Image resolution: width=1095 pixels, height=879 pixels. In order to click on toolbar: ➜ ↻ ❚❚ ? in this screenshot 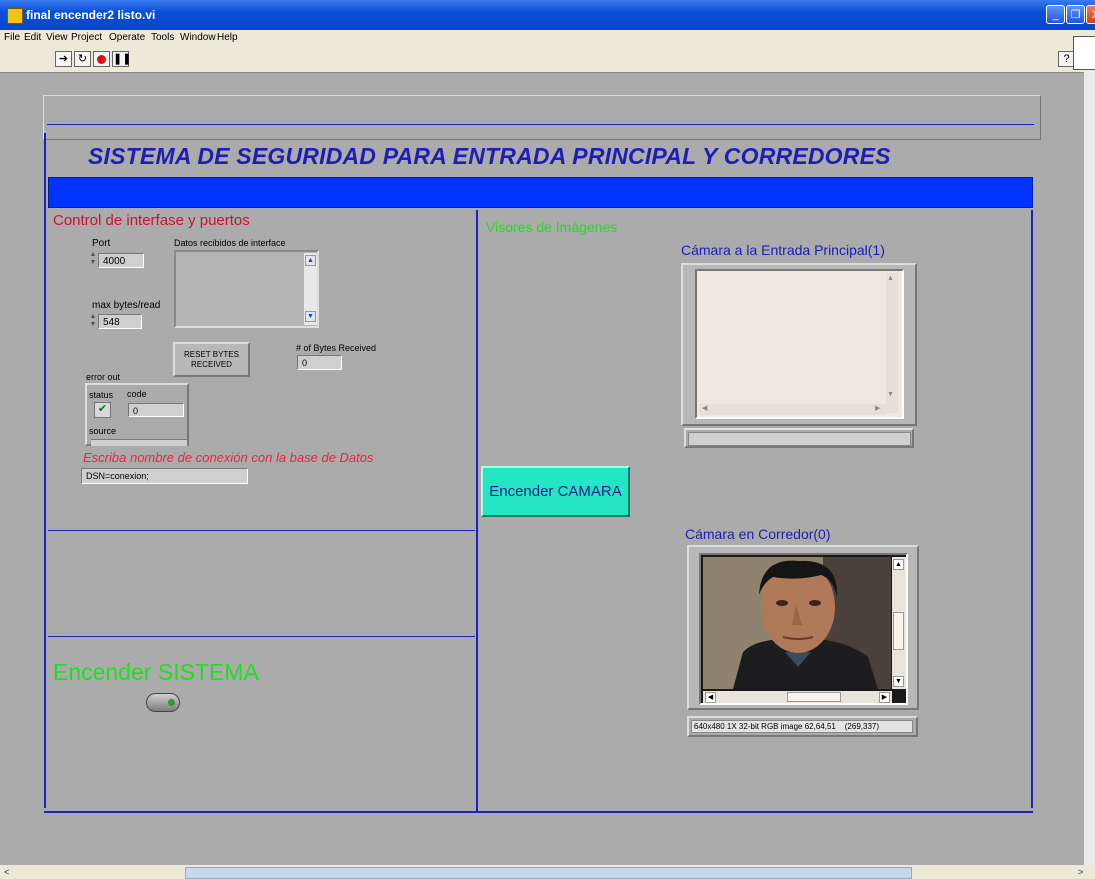, I will do `click(547, 54)`.